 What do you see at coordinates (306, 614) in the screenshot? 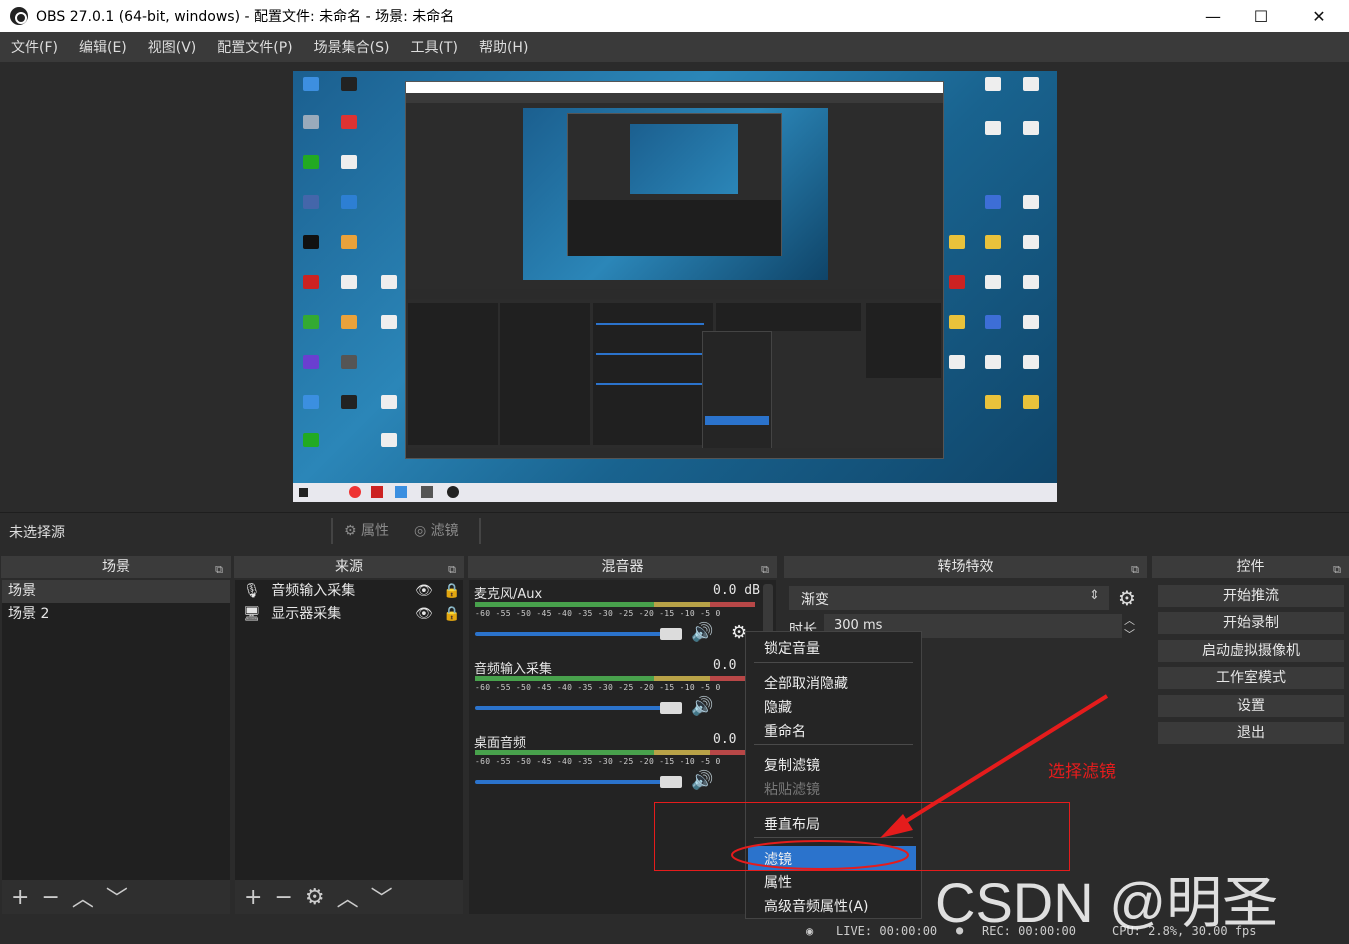
I see `source-label: 显示器采集` at bounding box center [306, 614].